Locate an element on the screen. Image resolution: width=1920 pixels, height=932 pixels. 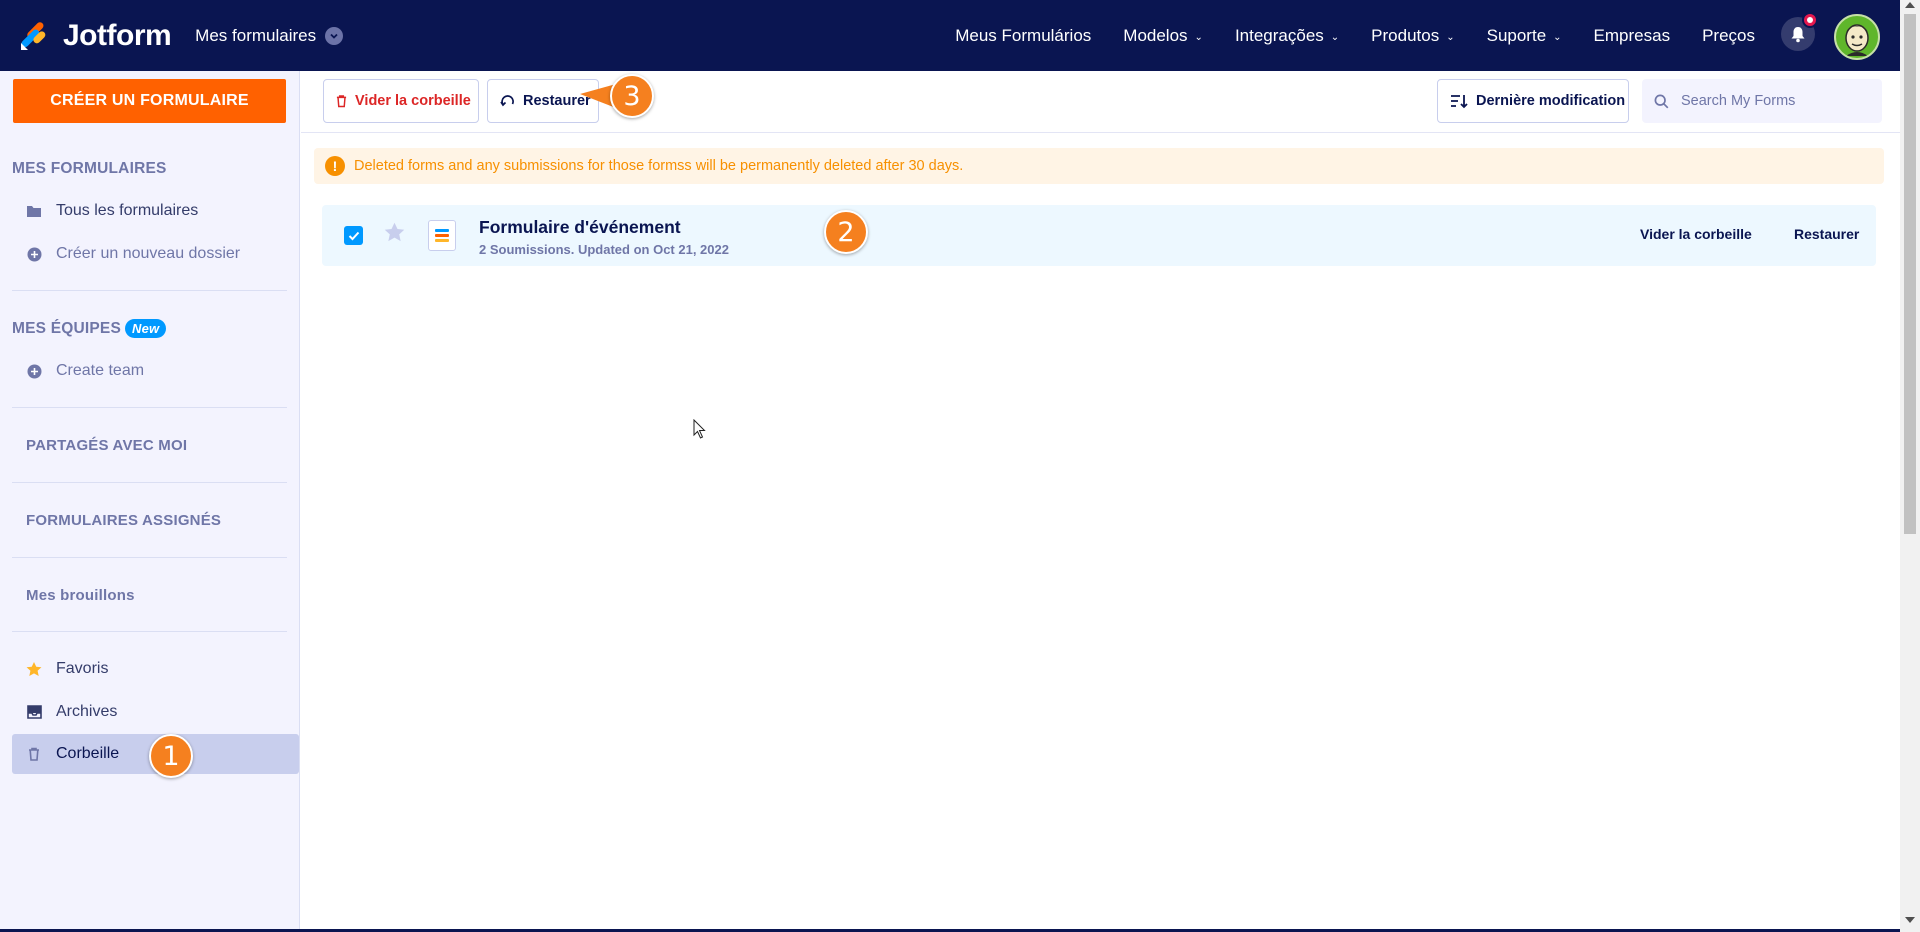
scroll-down-icon is located at coordinates (1910, 920).